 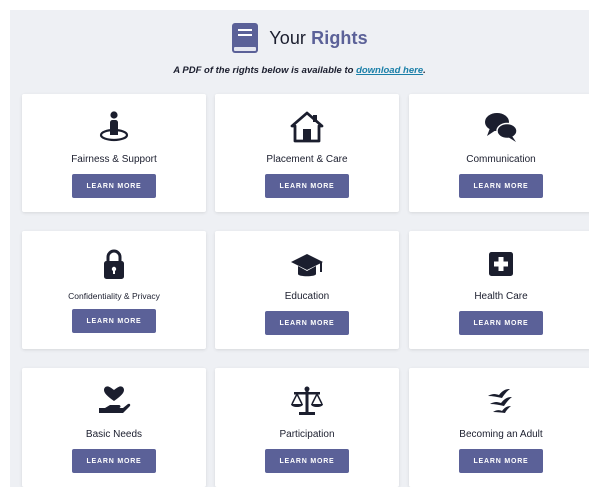 What do you see at coordinates (307, 434) in the screenshot?
I see `card-label: Participation` at bounding box center [307, 434].